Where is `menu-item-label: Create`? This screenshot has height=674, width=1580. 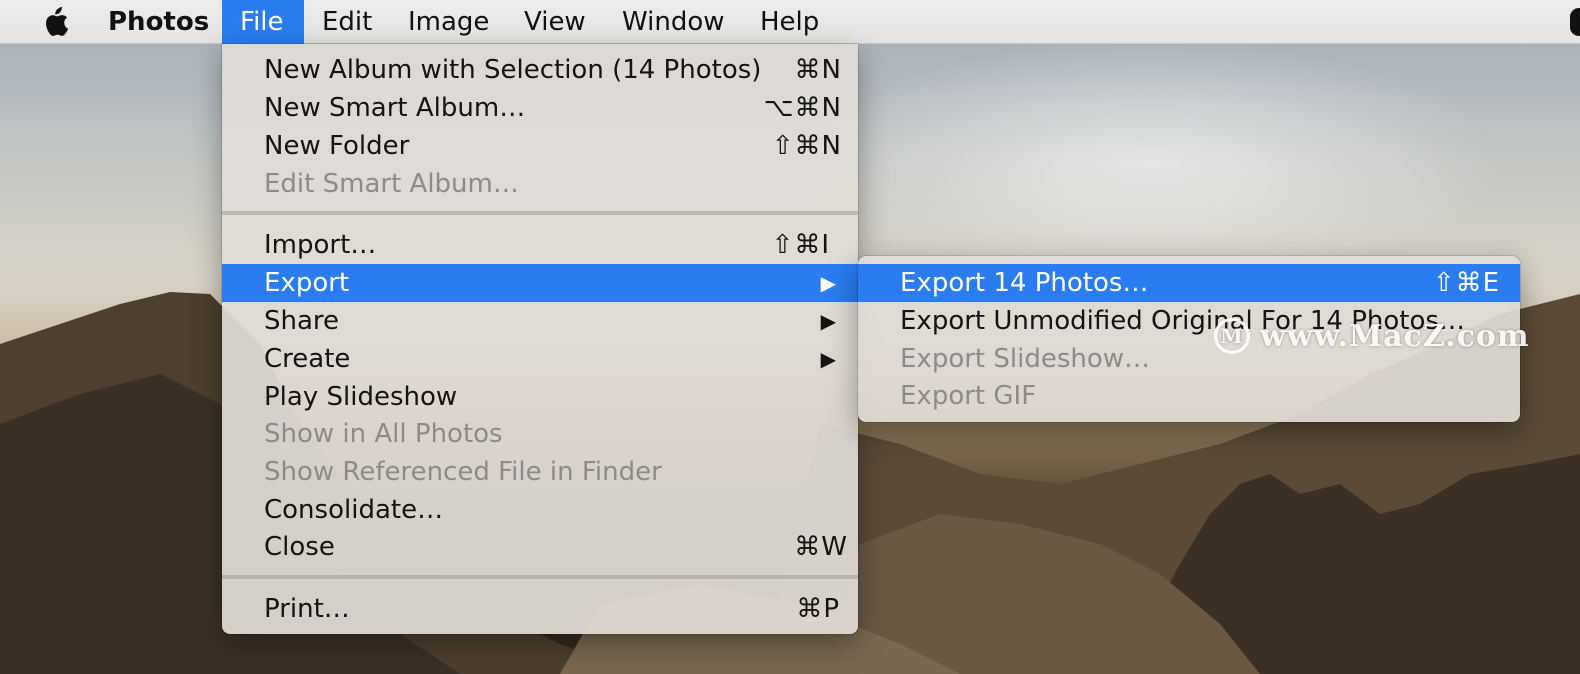
menu-item-label: Create is located at coordinates (307, 359).